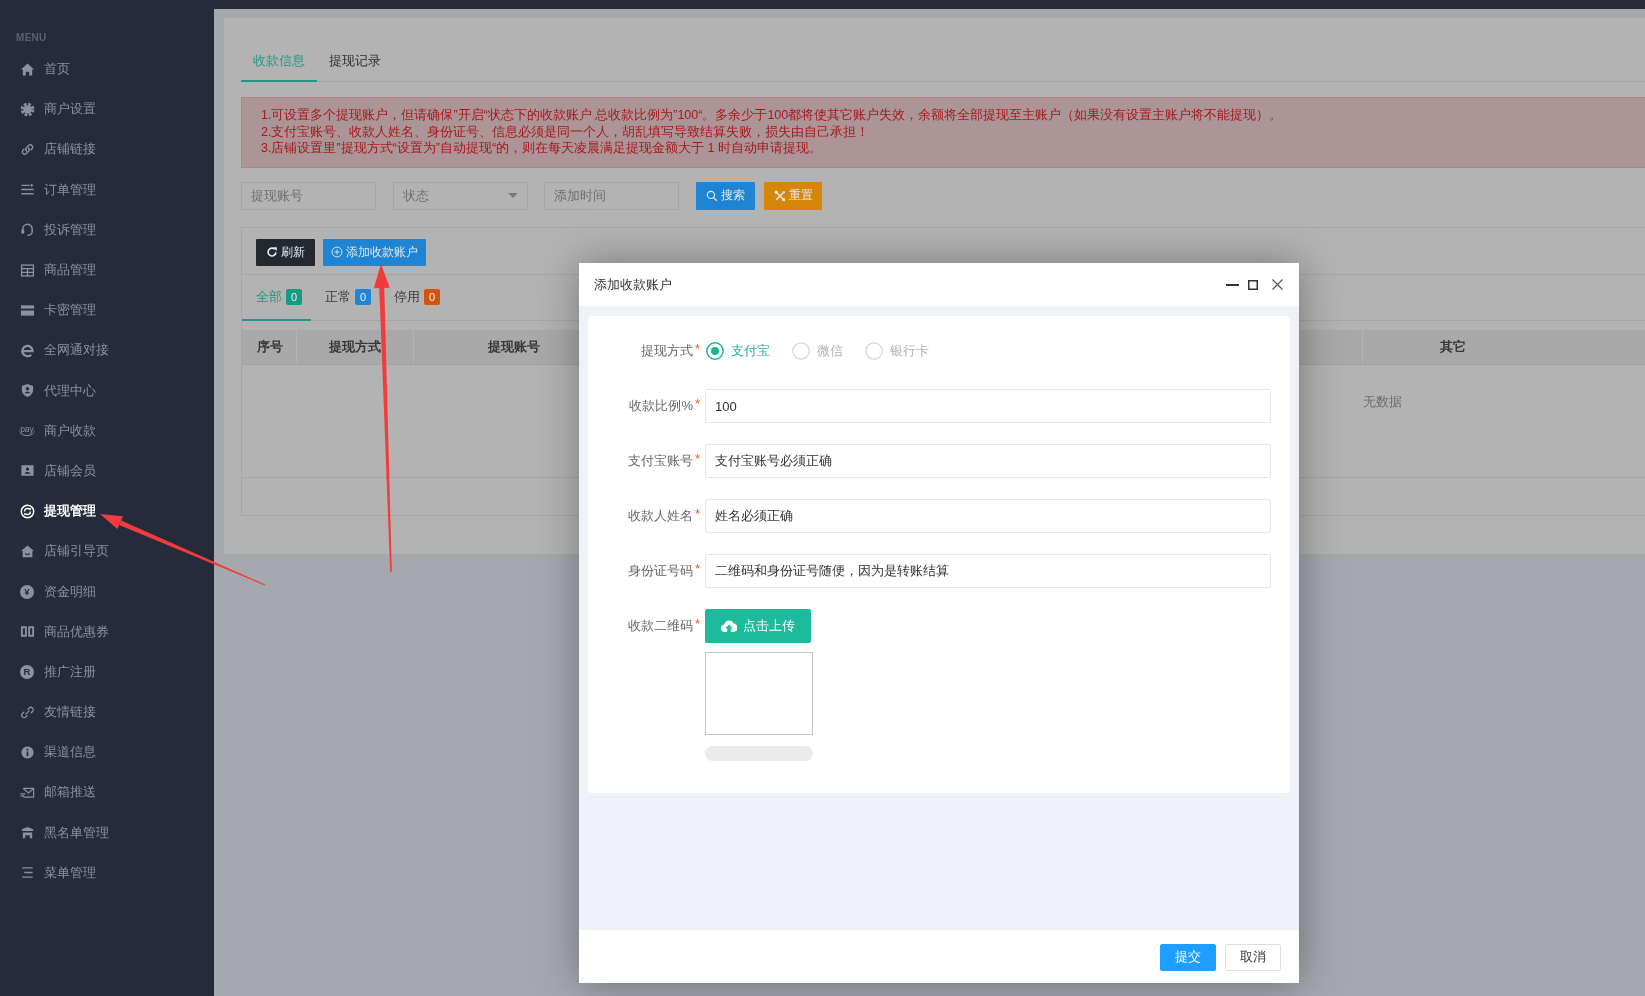 The width and height of the screenshot is (1645, 996). Describe the element at coordinates (107, 792) in the screenshot. I see `sidebar-item: 邮箱推送` at that location.